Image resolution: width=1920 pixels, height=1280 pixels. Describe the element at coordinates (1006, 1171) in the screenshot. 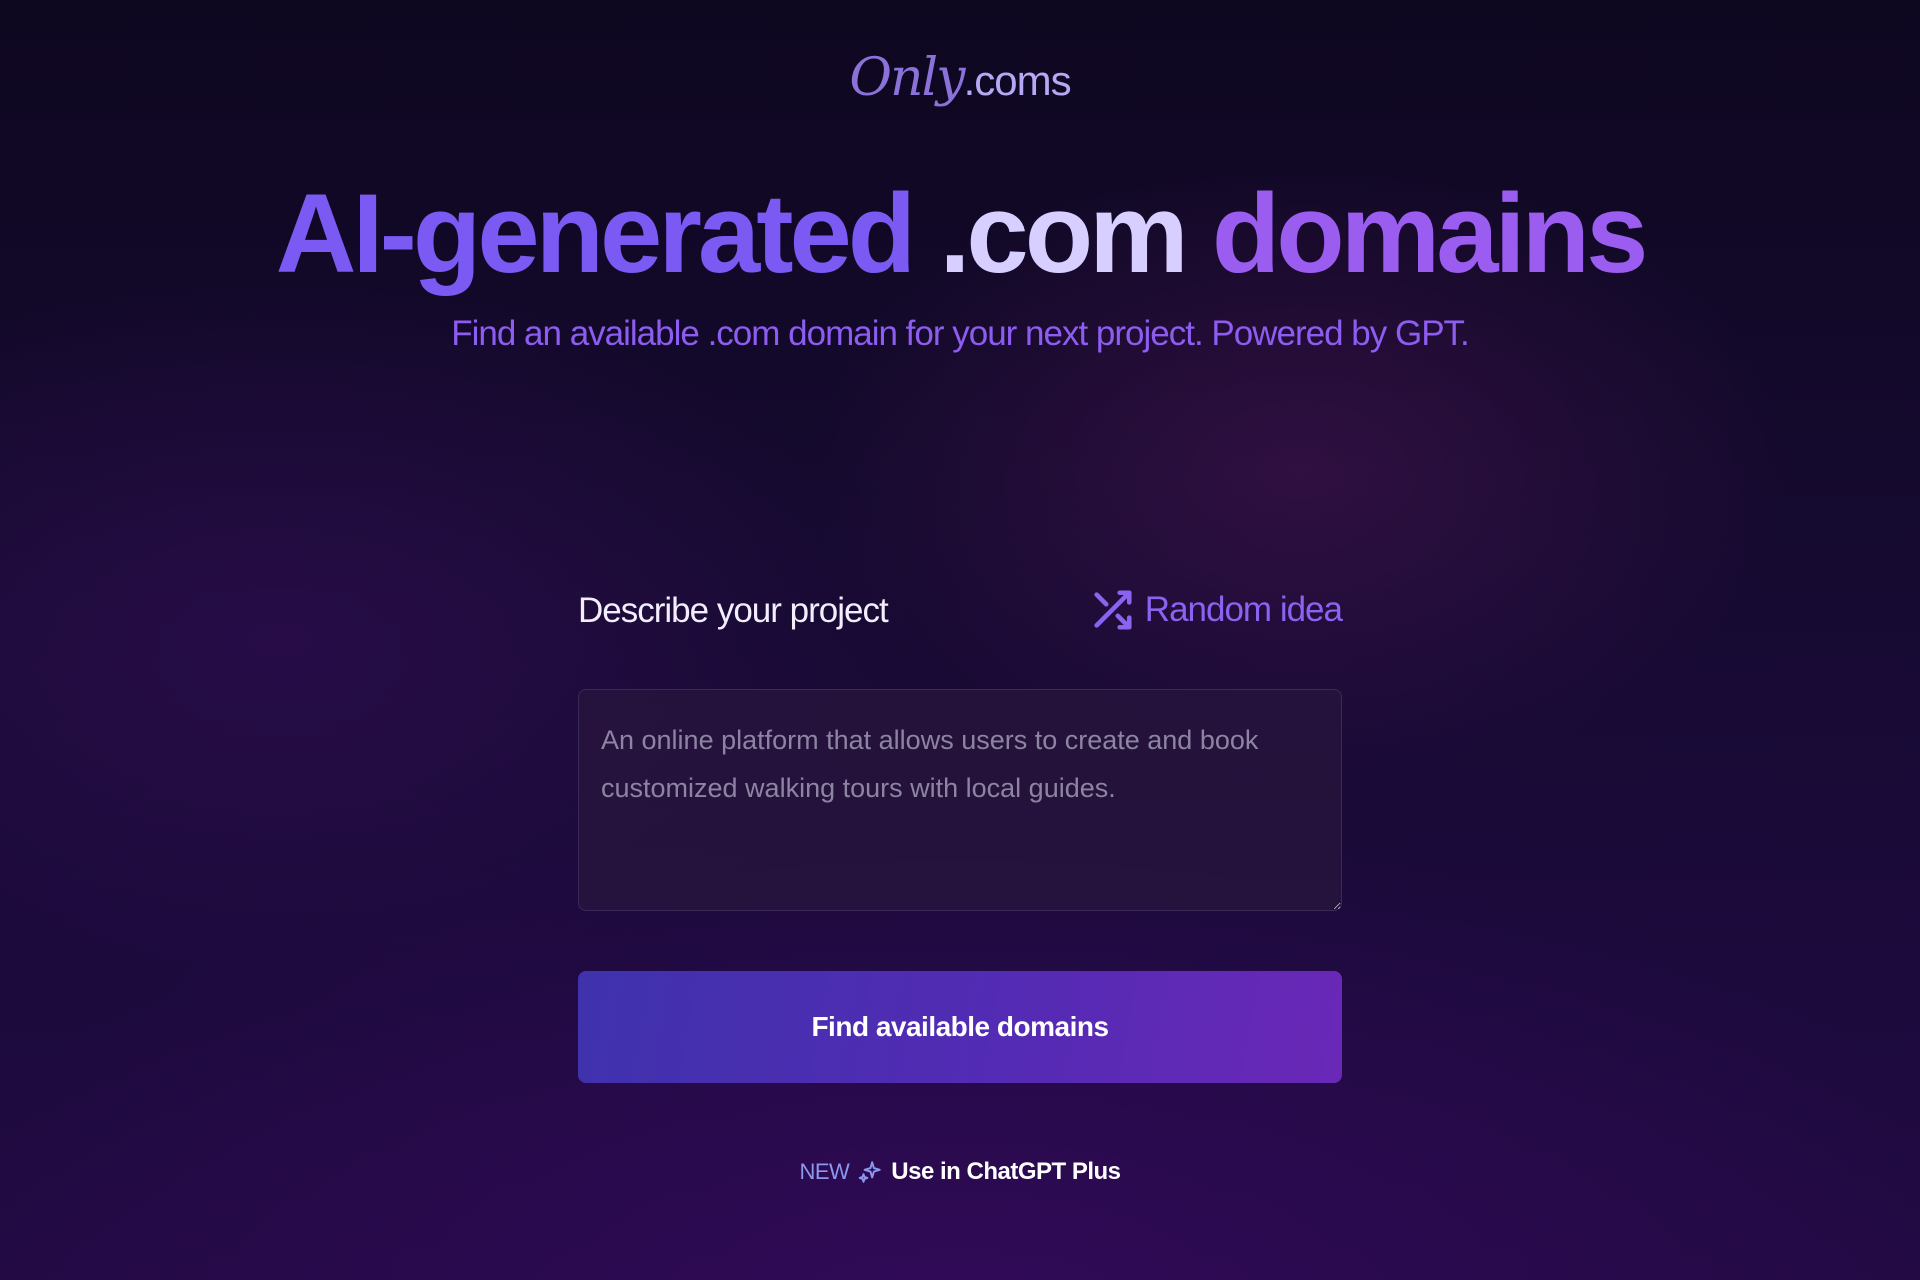

I see `use-in-chatgpt-plus-label: Use in ChatGPT Plus` at that location.